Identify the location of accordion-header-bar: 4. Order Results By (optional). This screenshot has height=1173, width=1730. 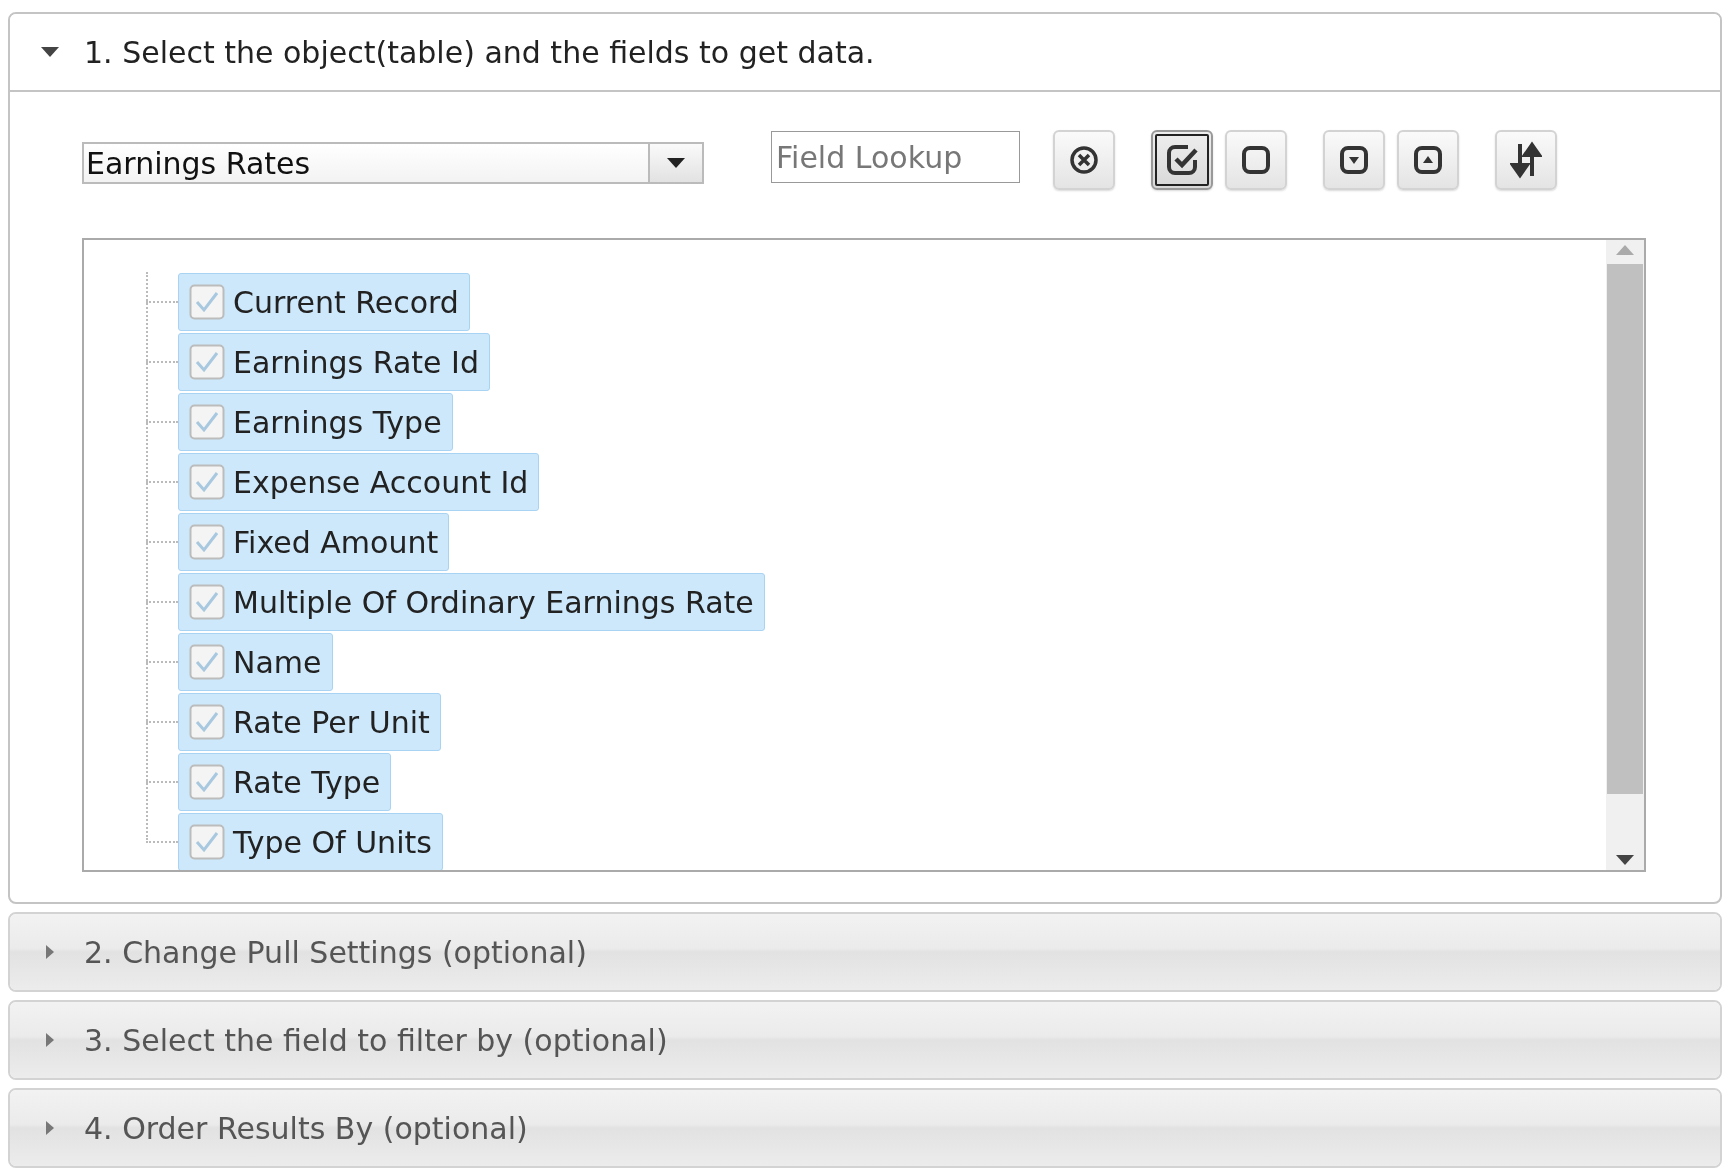
(865, 1128).